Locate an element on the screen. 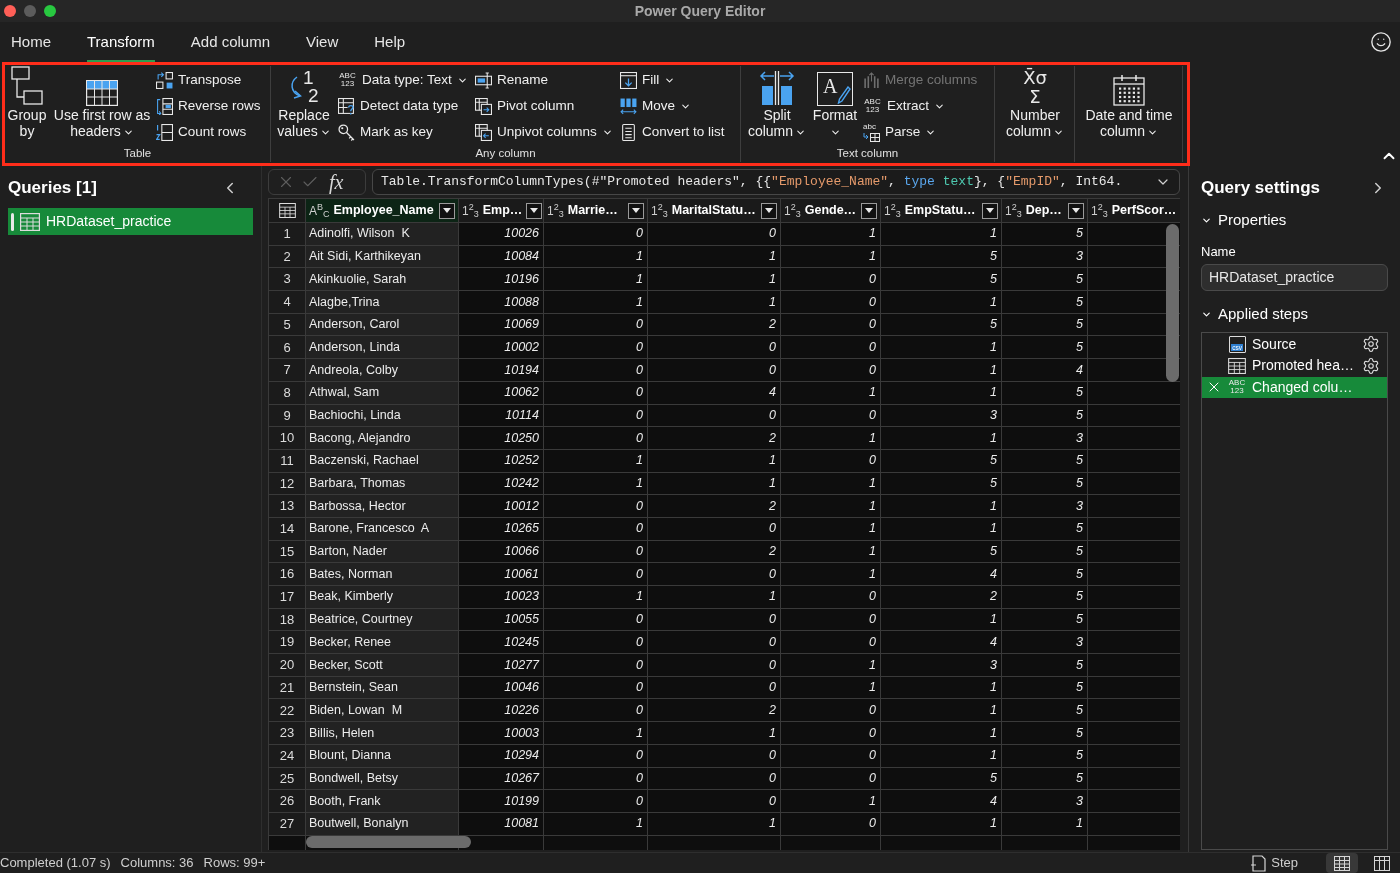 The image size is (1400, 873). menu-tab: Add column is located at coordinates (230, 42).